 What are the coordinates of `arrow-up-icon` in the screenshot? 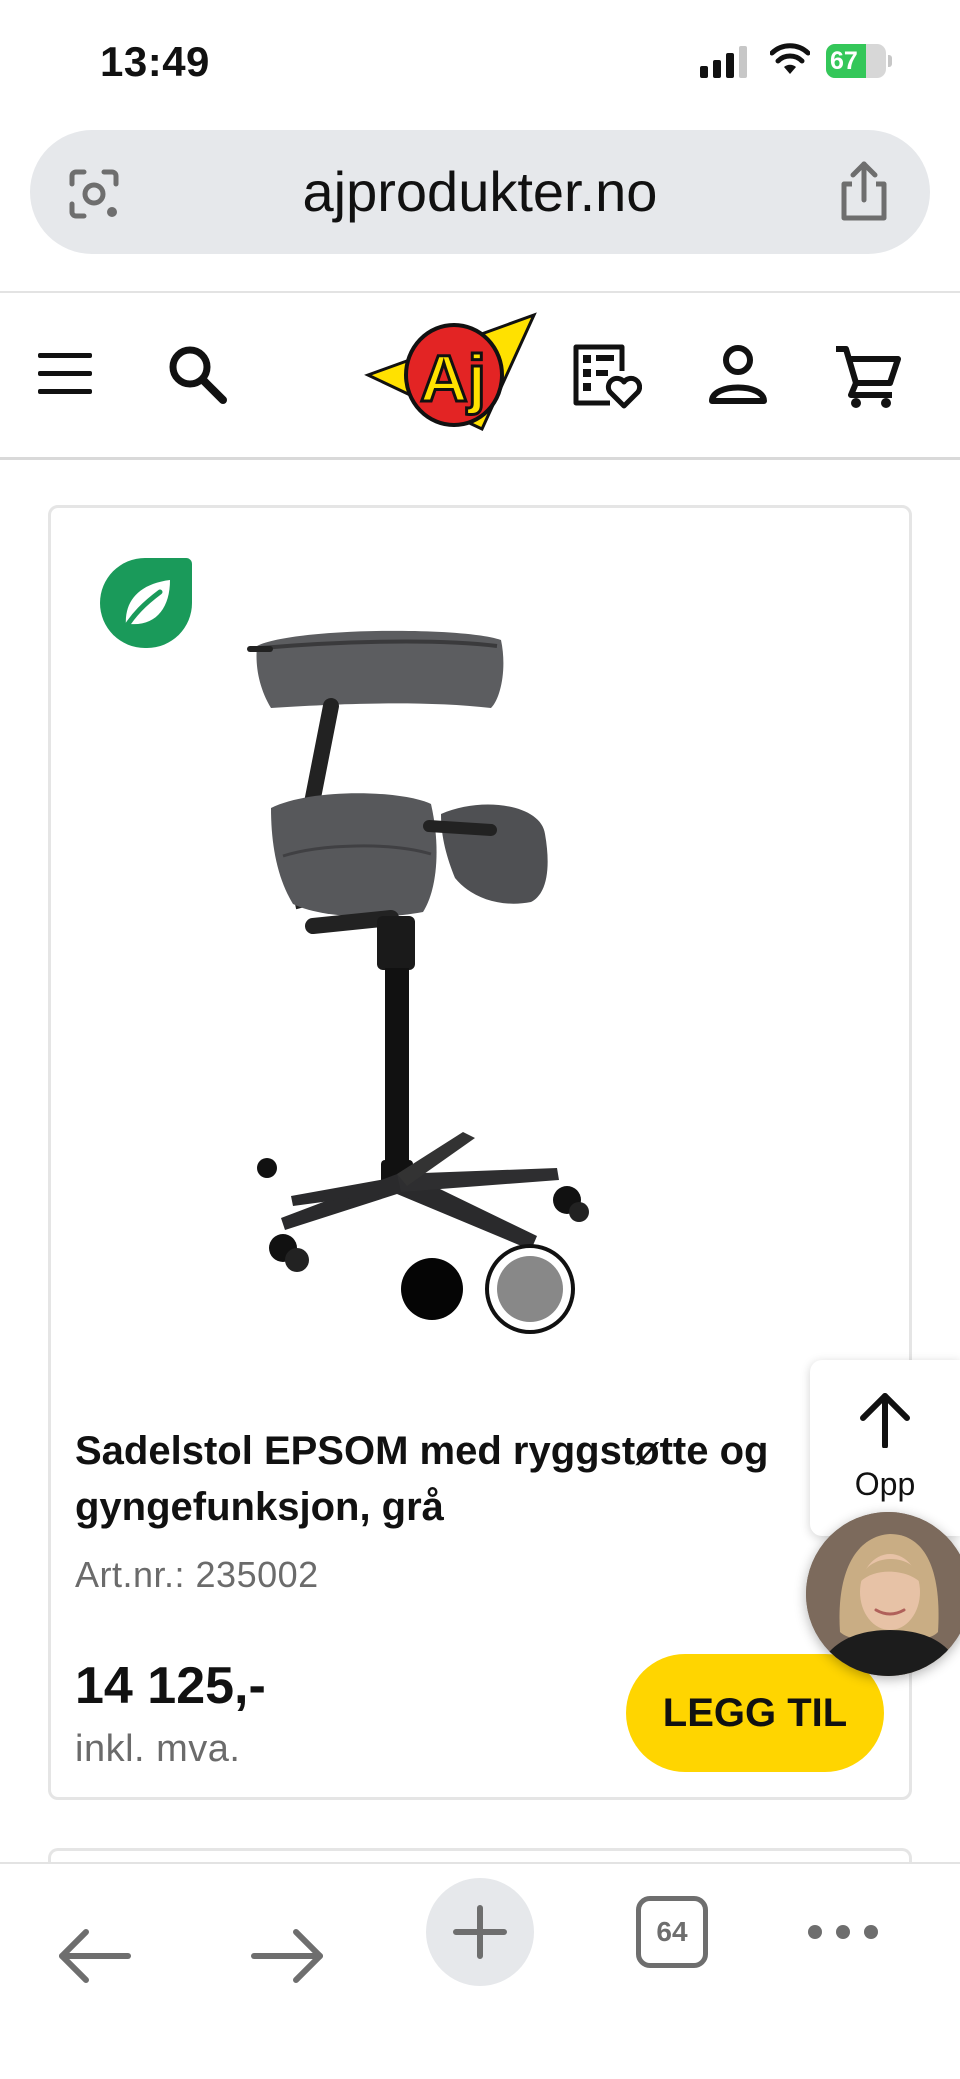 It's located at (885, 1420).